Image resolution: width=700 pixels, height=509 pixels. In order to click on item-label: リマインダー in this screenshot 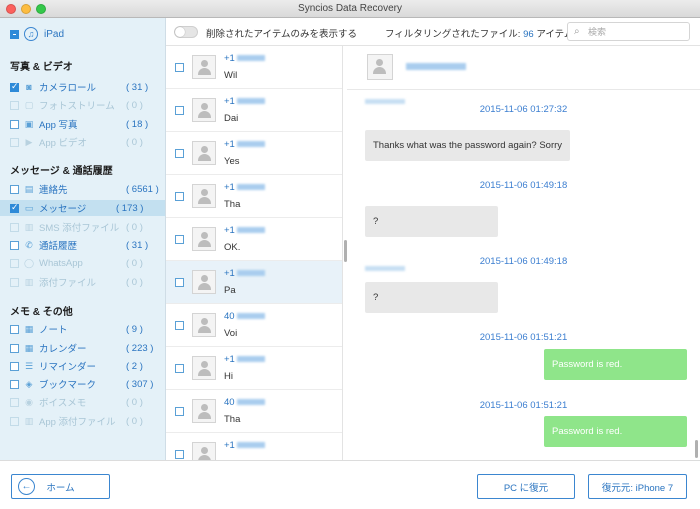, I will do `click(68, 367)`.